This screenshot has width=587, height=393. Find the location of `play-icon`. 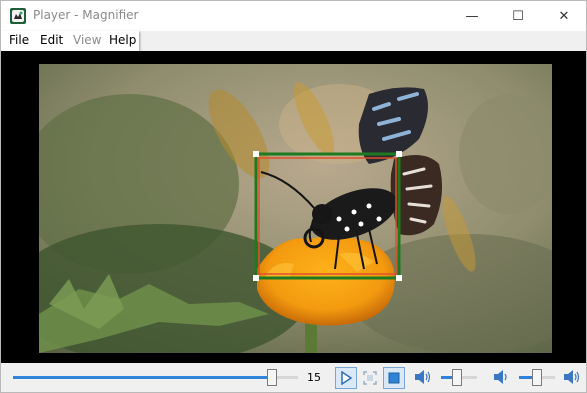

play-icon is located at coordinates (347, 378).